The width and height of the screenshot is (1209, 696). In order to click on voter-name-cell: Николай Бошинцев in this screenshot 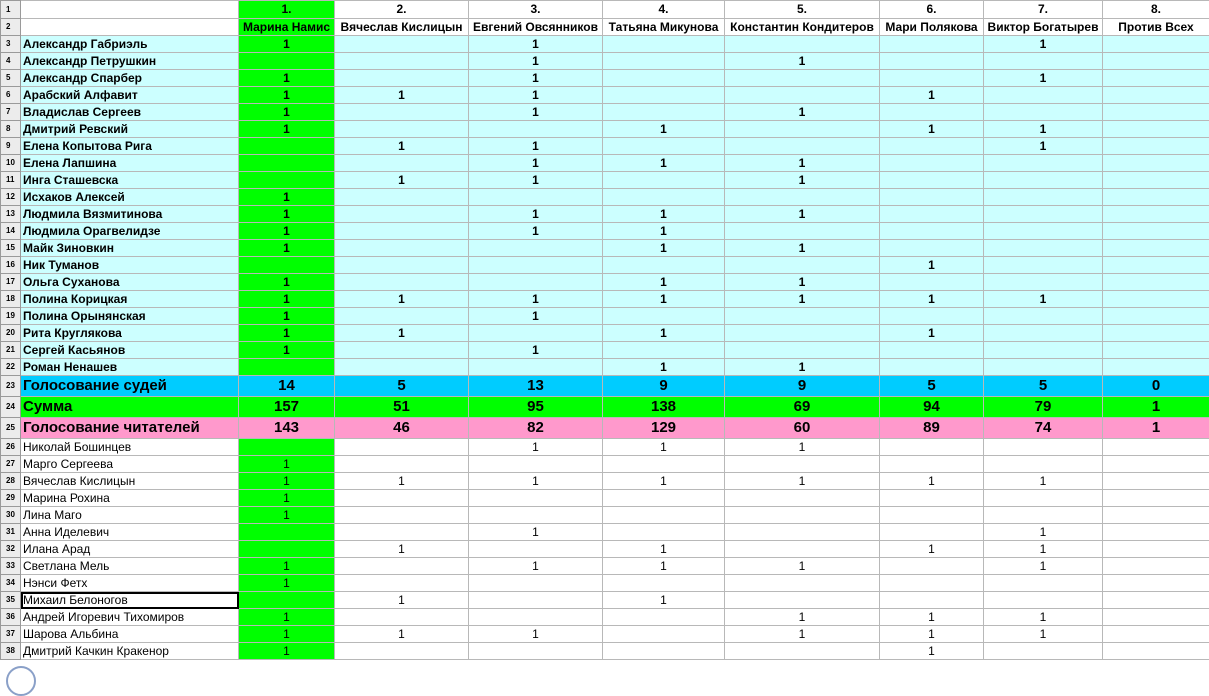, I will do `click(130, 447)`.